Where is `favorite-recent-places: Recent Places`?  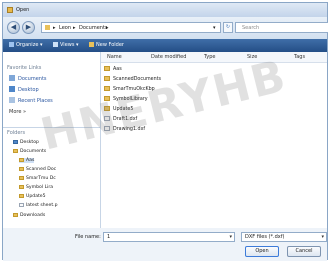 favorite-recent-places: Recent Places is located at coordinates (31, 100).